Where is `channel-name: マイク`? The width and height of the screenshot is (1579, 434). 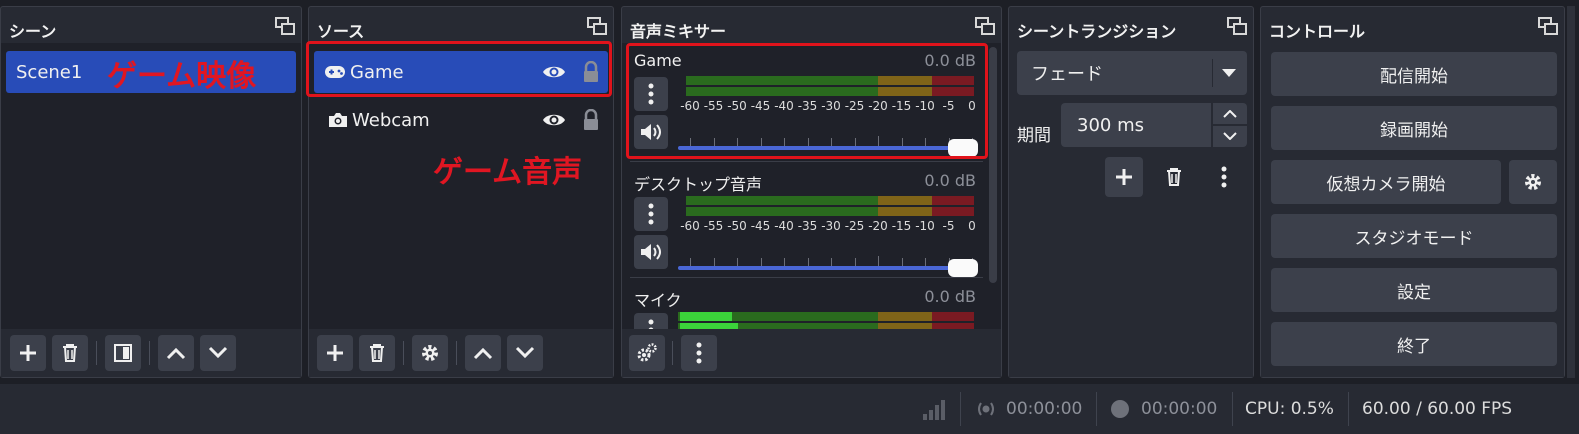 channel-name: マイク is located at coordinates (658, 300).